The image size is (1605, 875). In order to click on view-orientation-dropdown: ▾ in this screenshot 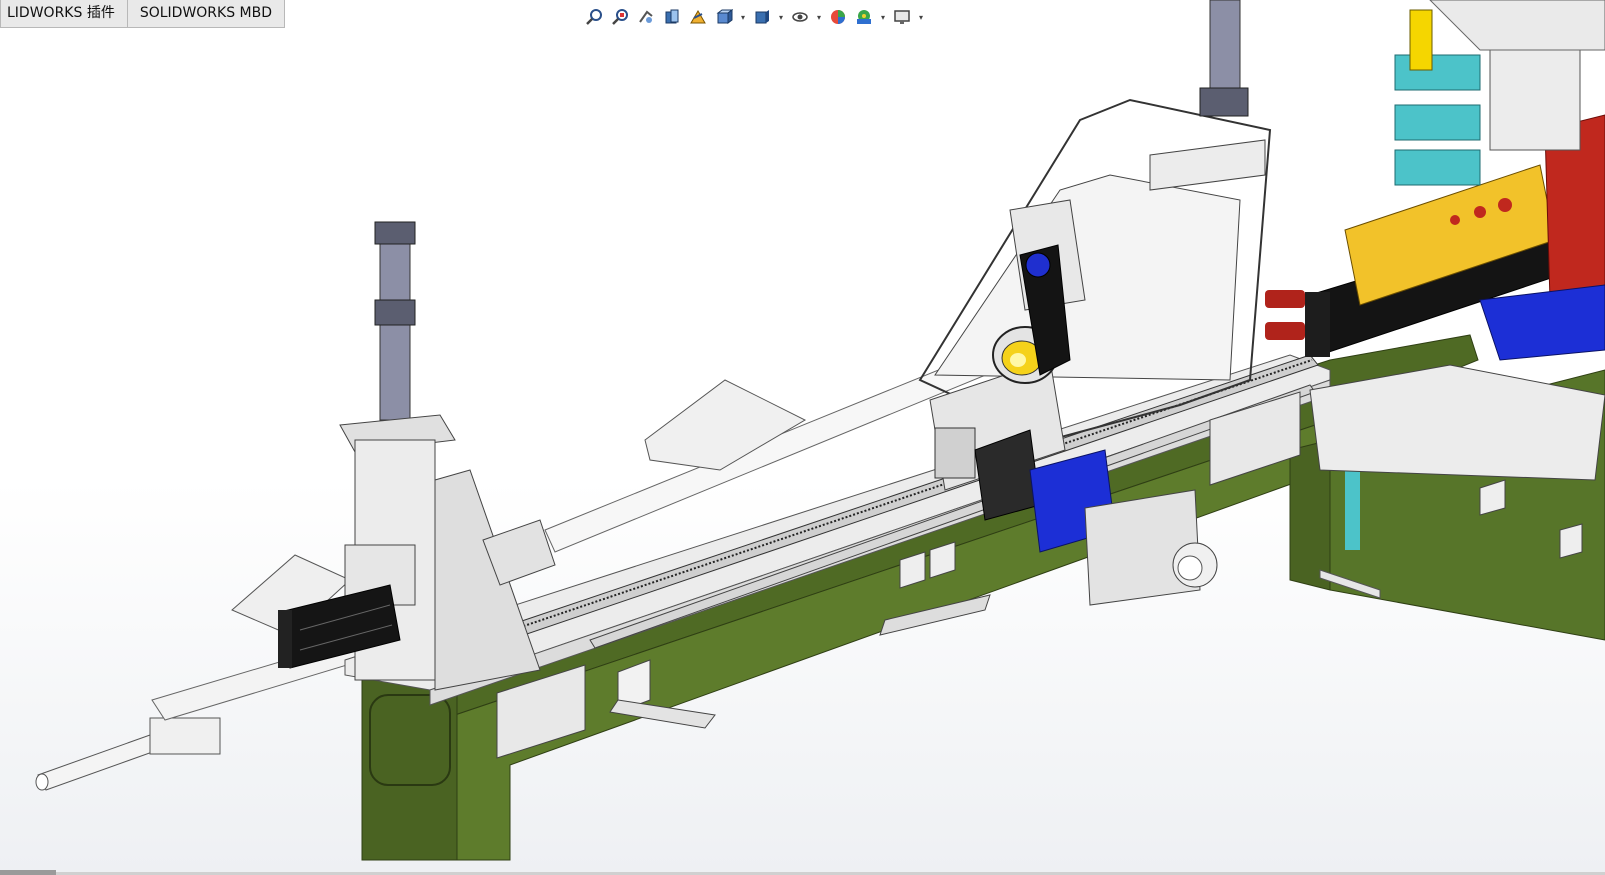, I will do `click(743, 17)`.